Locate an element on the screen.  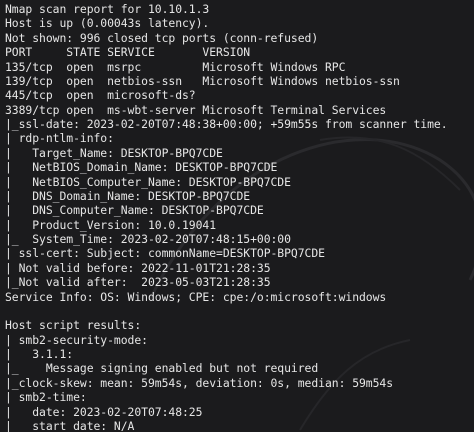
terminal-line: | rdp-ntlm-info: is located at coordinates (59, 138).